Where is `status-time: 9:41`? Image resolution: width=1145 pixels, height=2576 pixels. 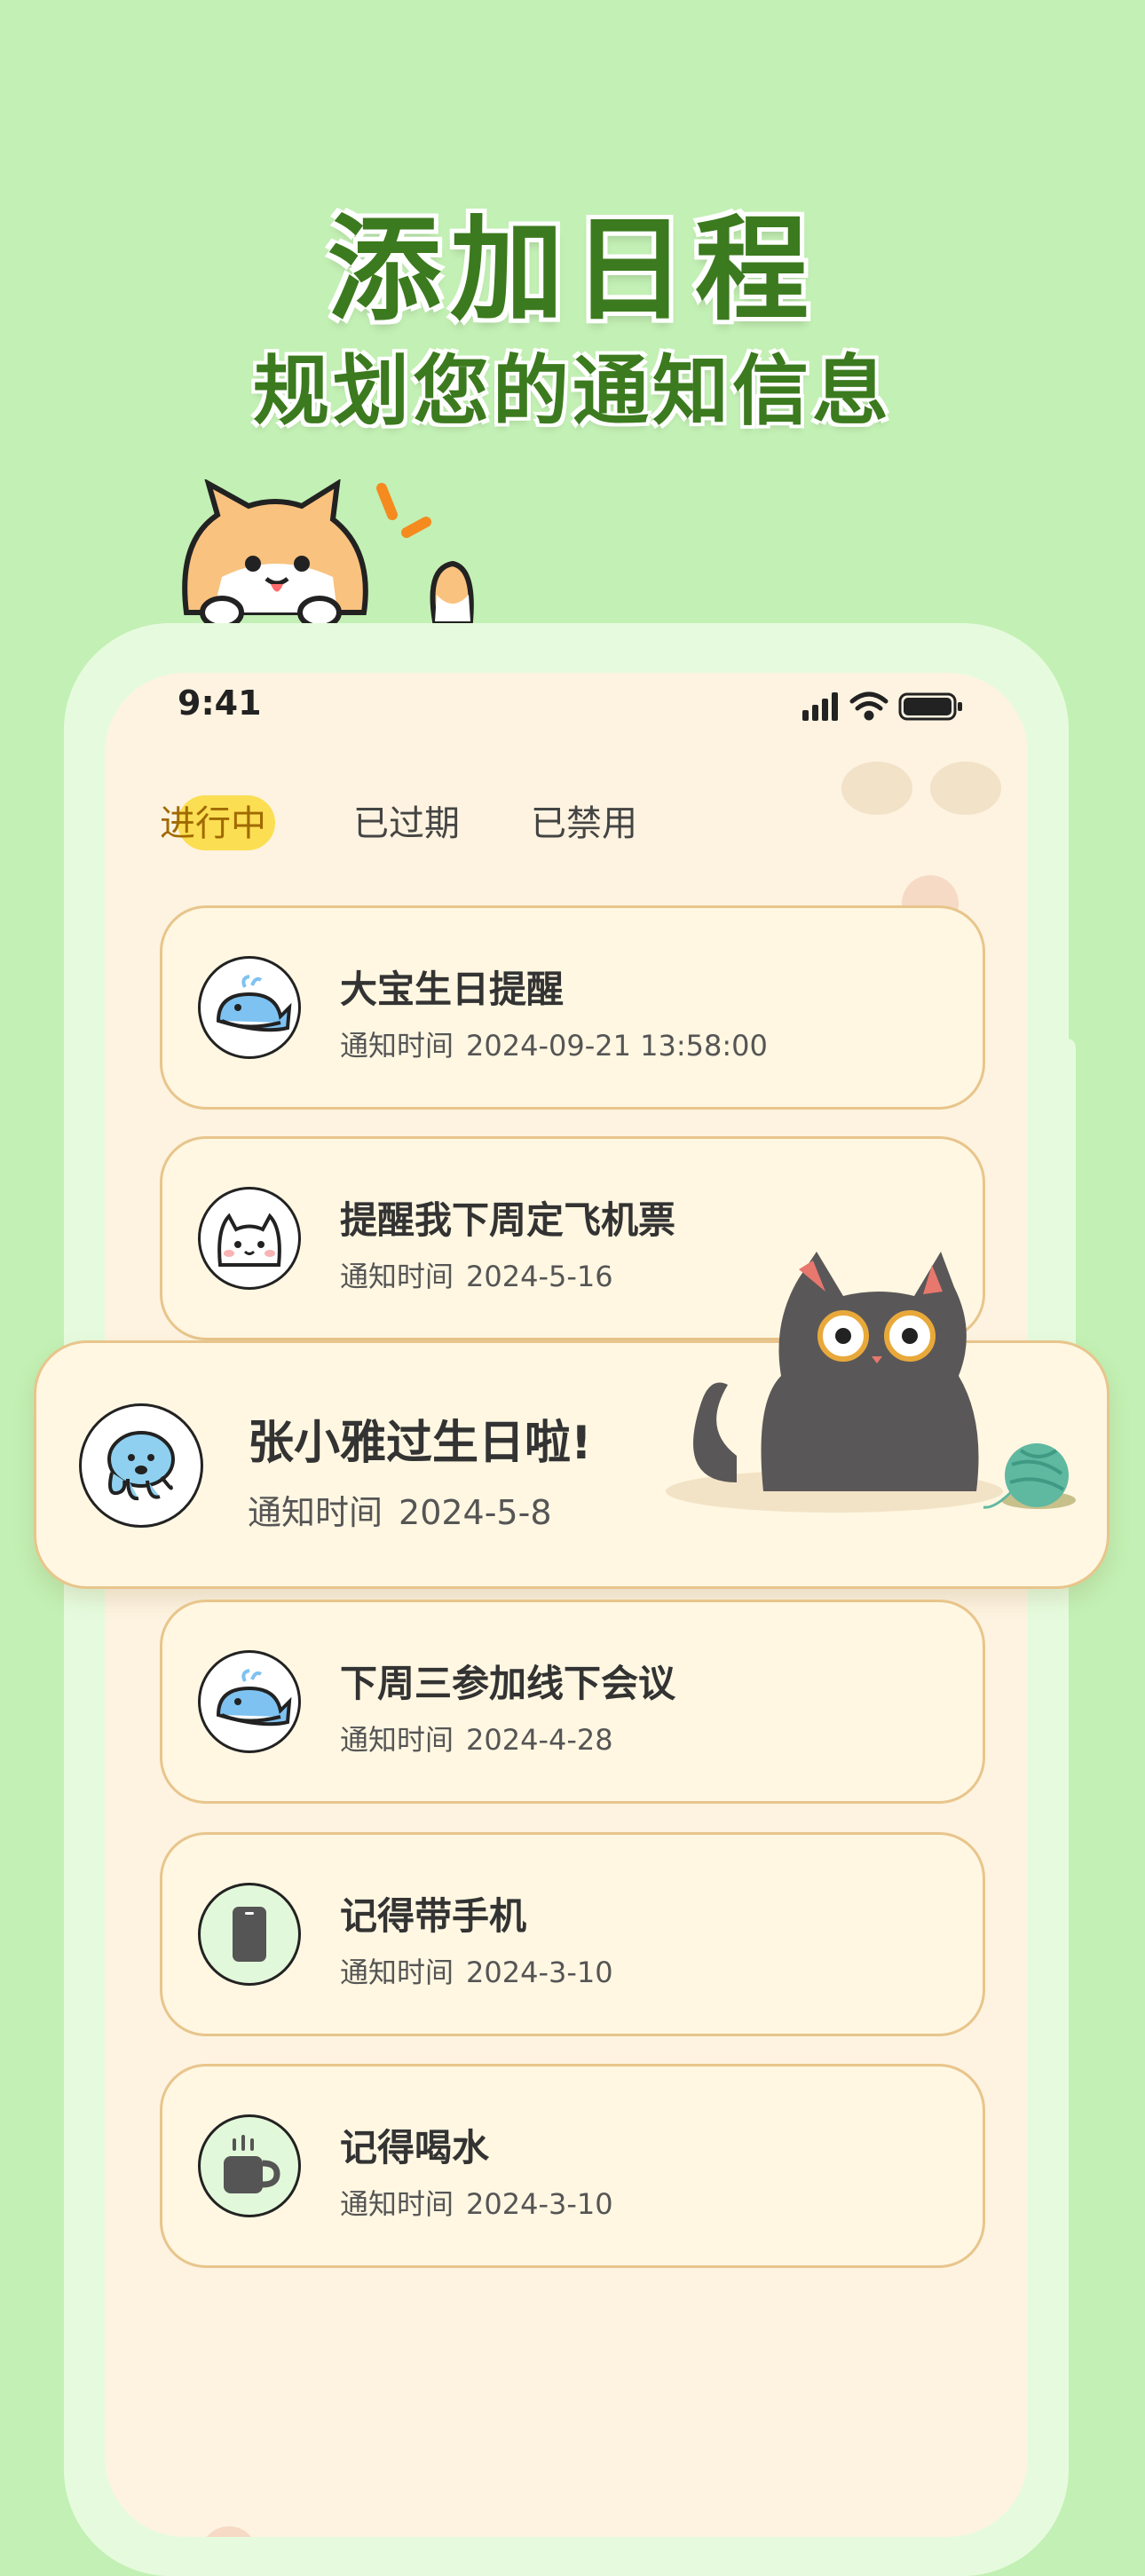 status-time: 9:41 is located at coordinates (220, 703).